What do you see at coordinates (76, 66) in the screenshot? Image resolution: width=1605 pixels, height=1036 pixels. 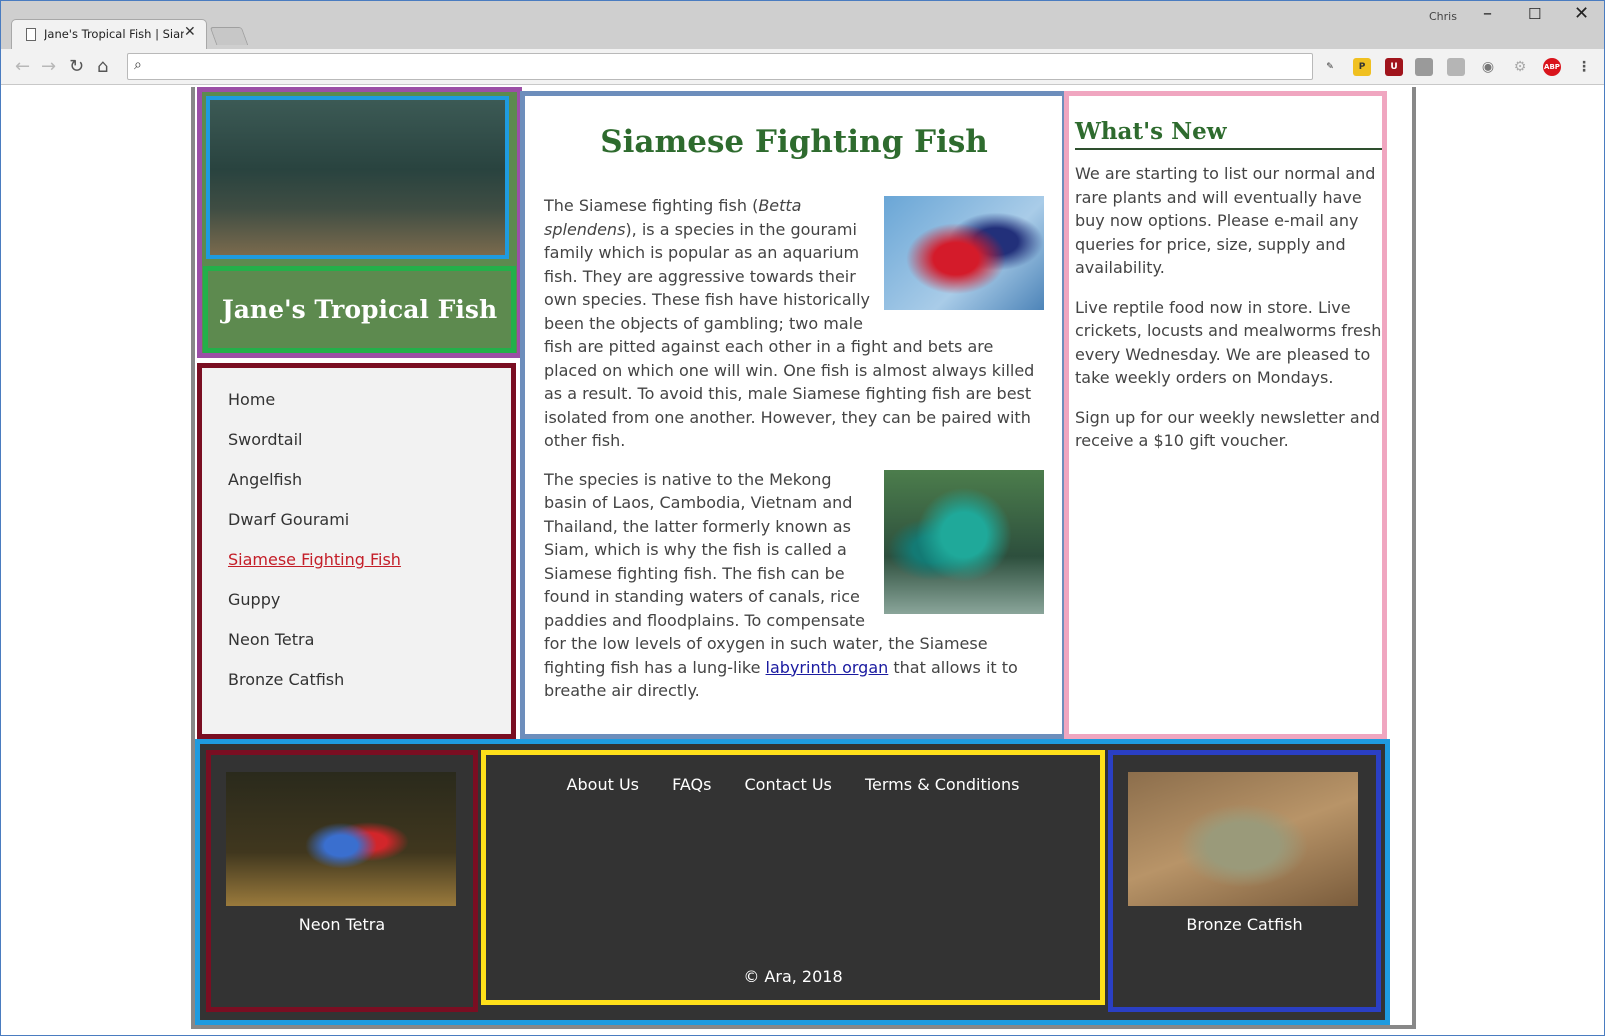 I see `reload-icon: ↻` at bounding box center [76, 66].